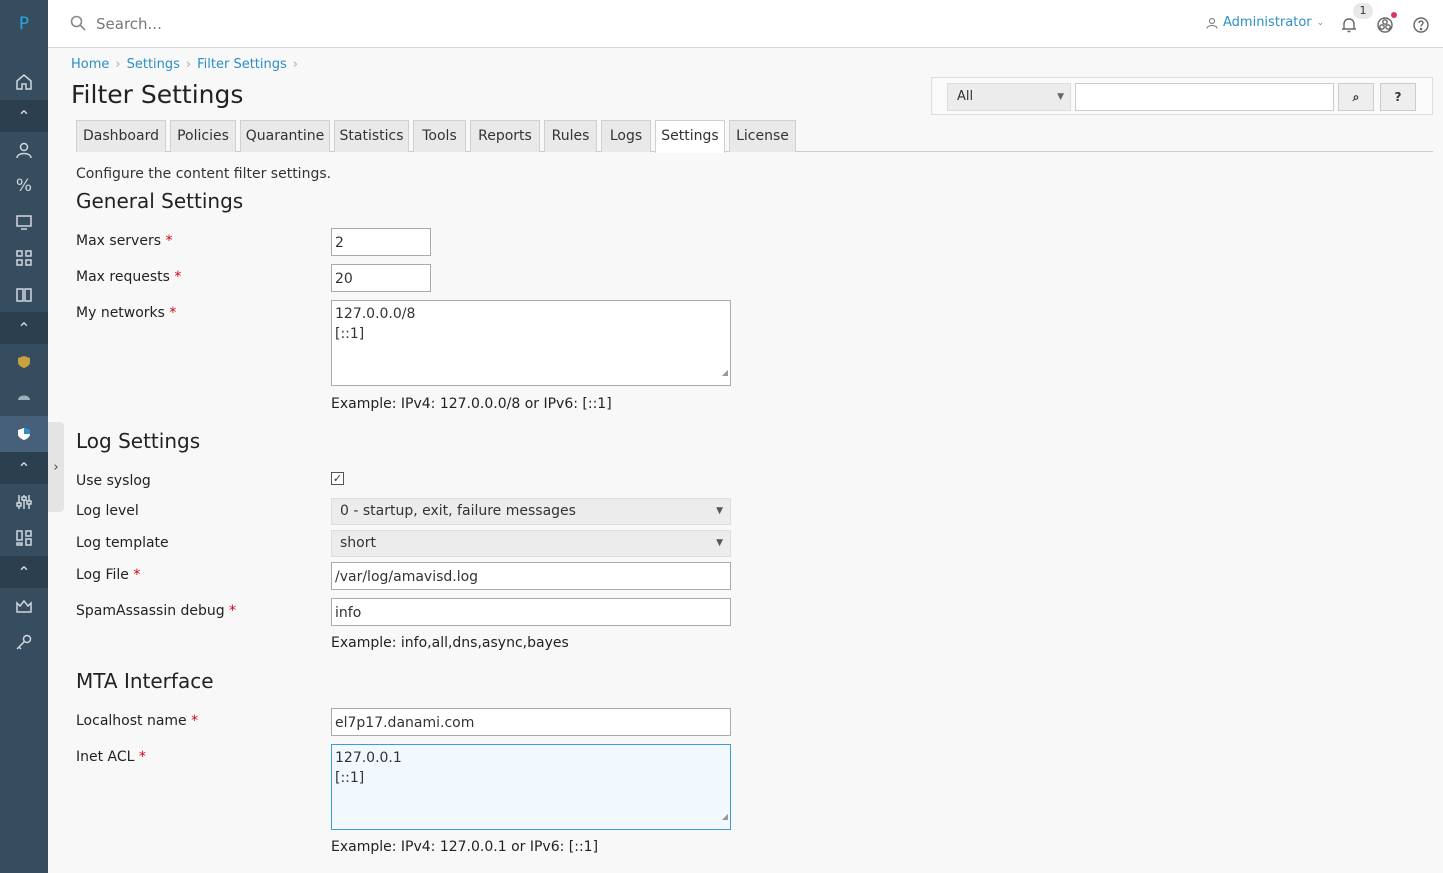 The width and height of the screenshot is (1443, 873). I want to click on tab-dashboard: Dashboard, so click(121, 136).